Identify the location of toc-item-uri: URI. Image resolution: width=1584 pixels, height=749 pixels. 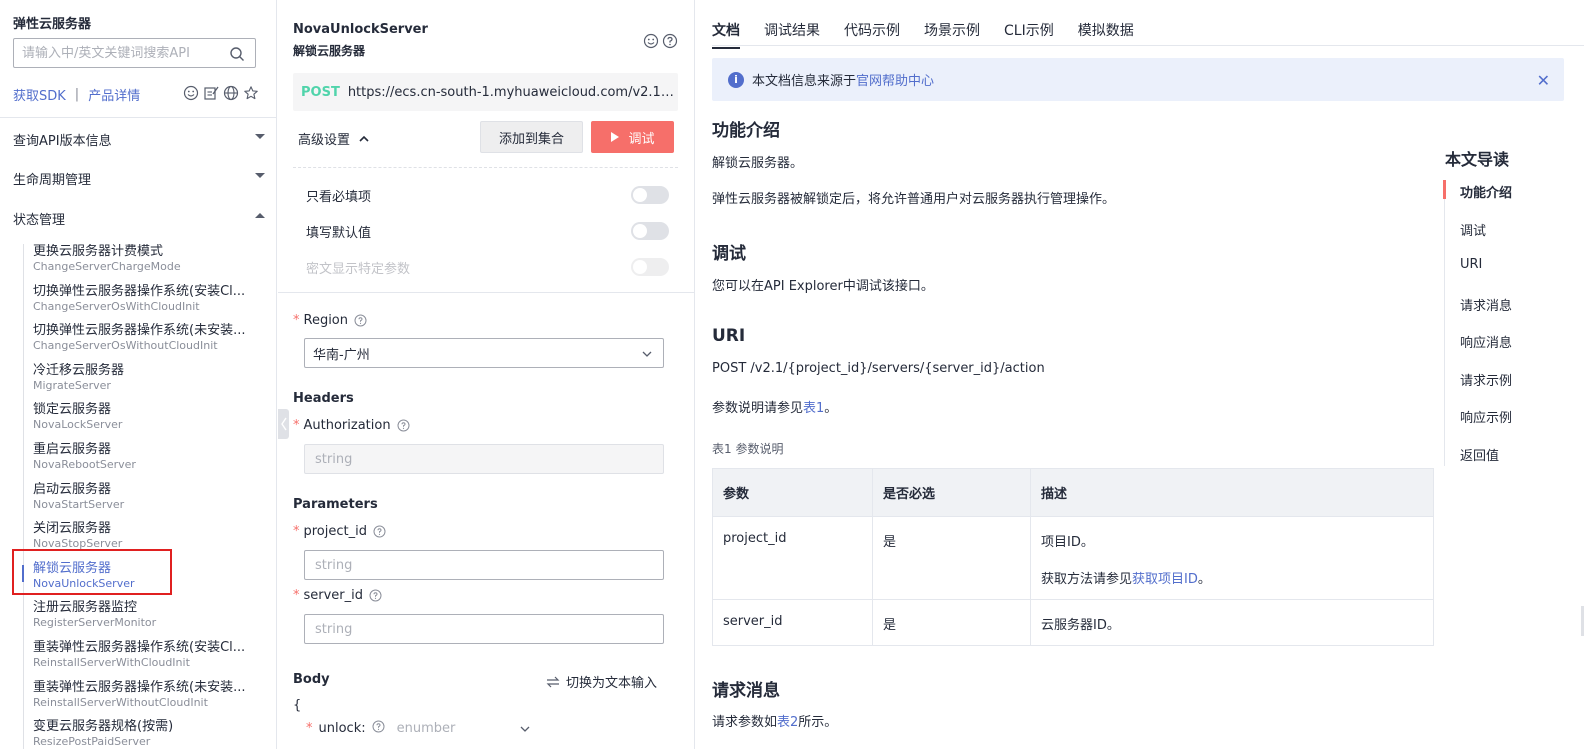
(1471, 264).